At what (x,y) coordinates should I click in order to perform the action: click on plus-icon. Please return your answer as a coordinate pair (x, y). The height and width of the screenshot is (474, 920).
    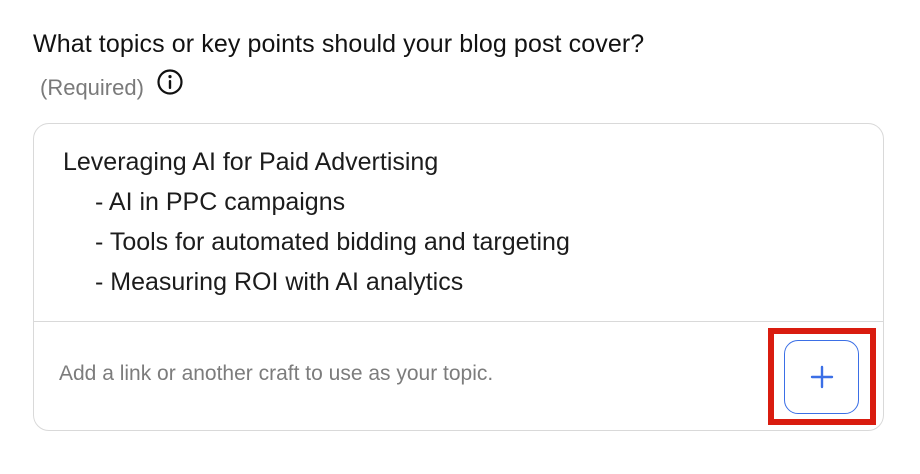
    Looking at the image, I should click on (821, 377).